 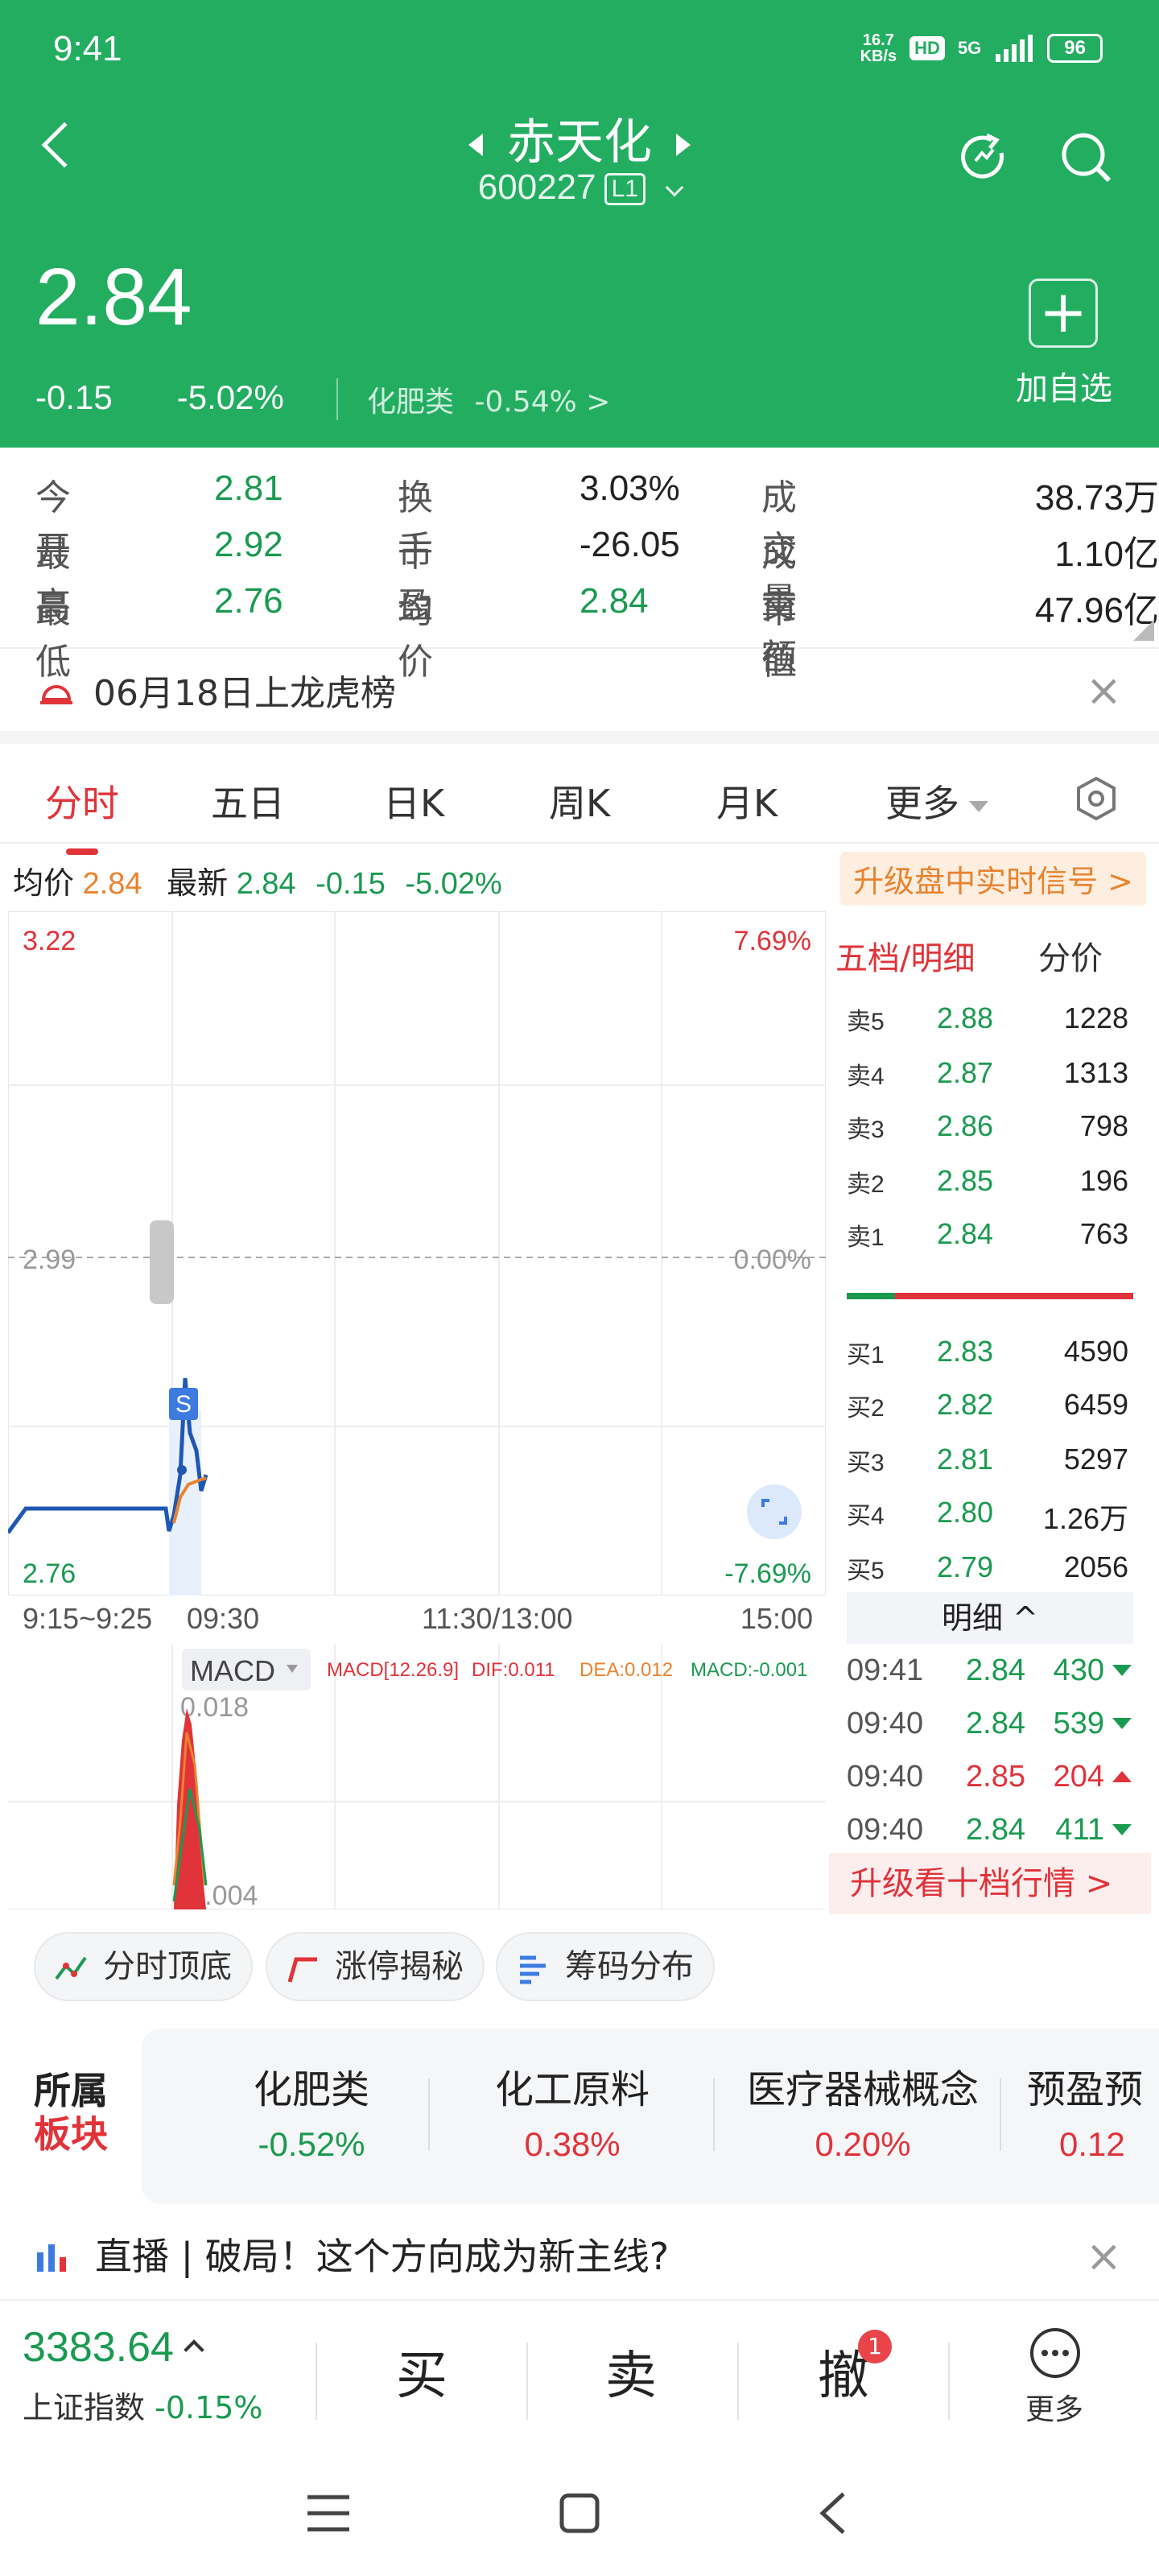 What do you see at coordinates (183, 1404) in the screenshot?
I see `marker-label: S` at bounding box center [183, 1404].